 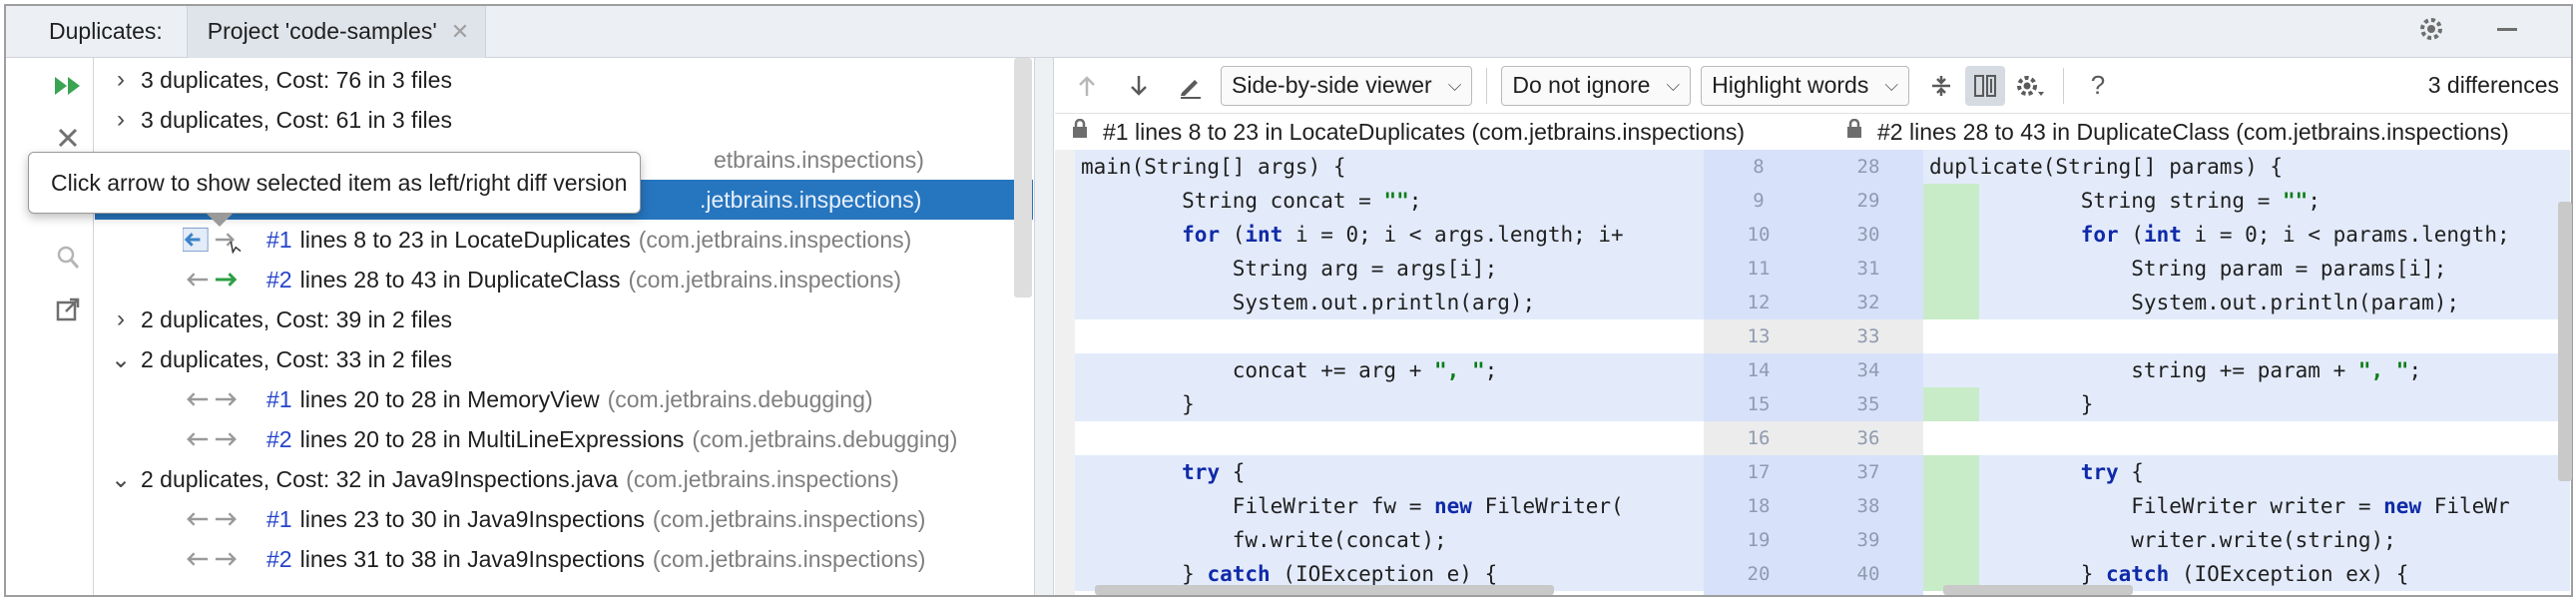 What do you see at coordinates (2247, 269) in the screenshot?
I see `code-line: String param = params[i];` at bounding box center [2247, 269].